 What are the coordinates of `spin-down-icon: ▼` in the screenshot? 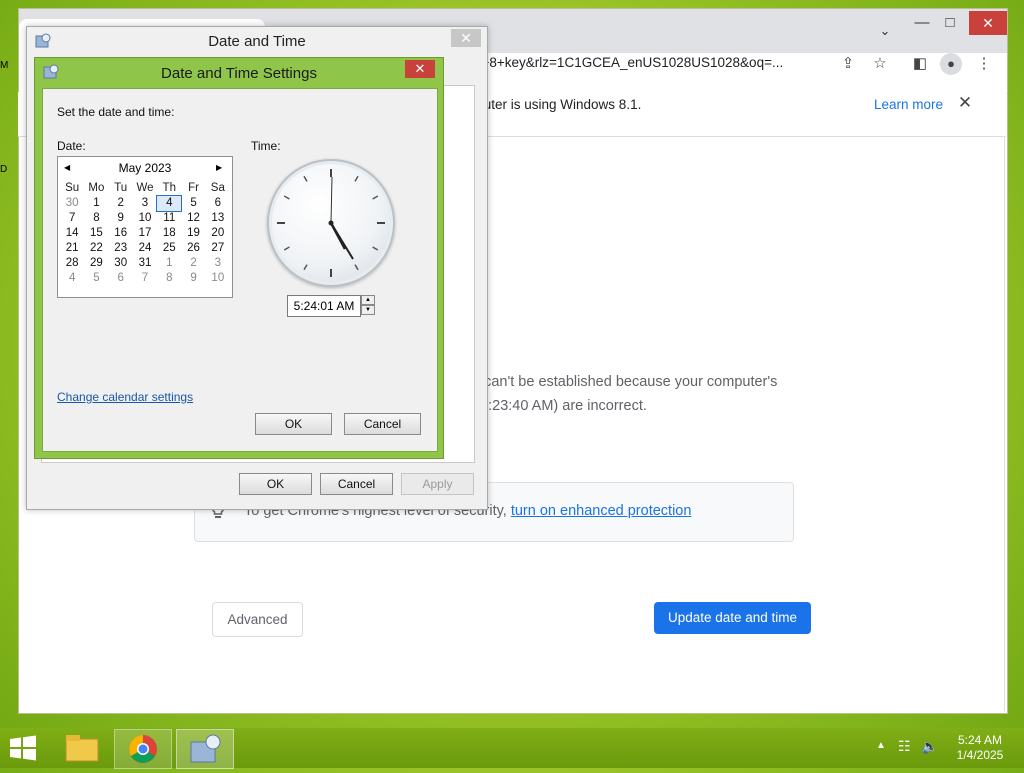 It's located at (368, 310).